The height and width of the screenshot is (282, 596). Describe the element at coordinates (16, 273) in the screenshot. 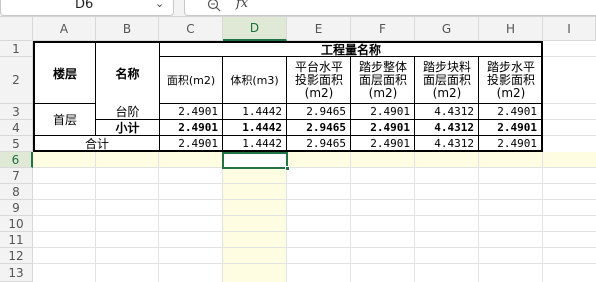

I see `row-header-13: 13` at that location.